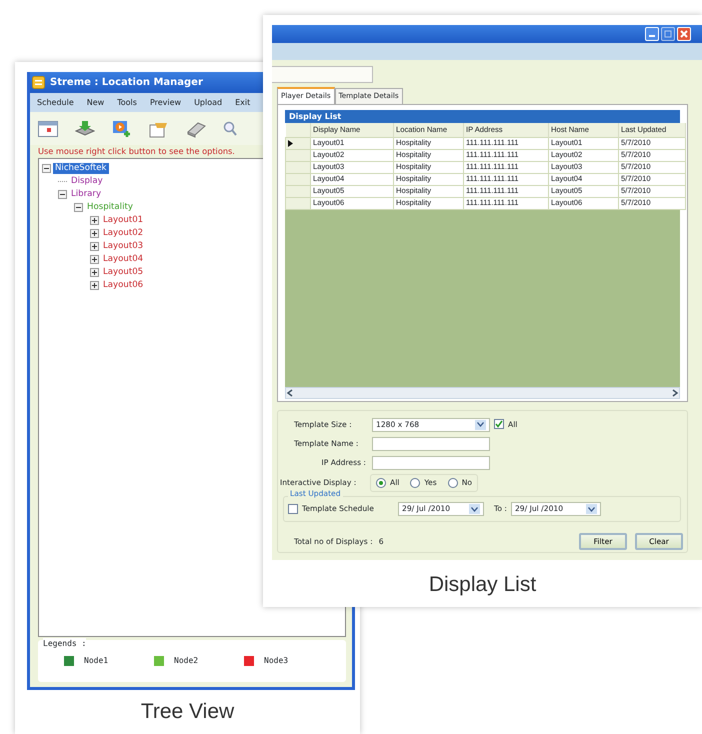  What do you see at coordinates (482, 393) in the screenshot?
I see `horizontal-scrollbar` at bounding box center [482, 393].